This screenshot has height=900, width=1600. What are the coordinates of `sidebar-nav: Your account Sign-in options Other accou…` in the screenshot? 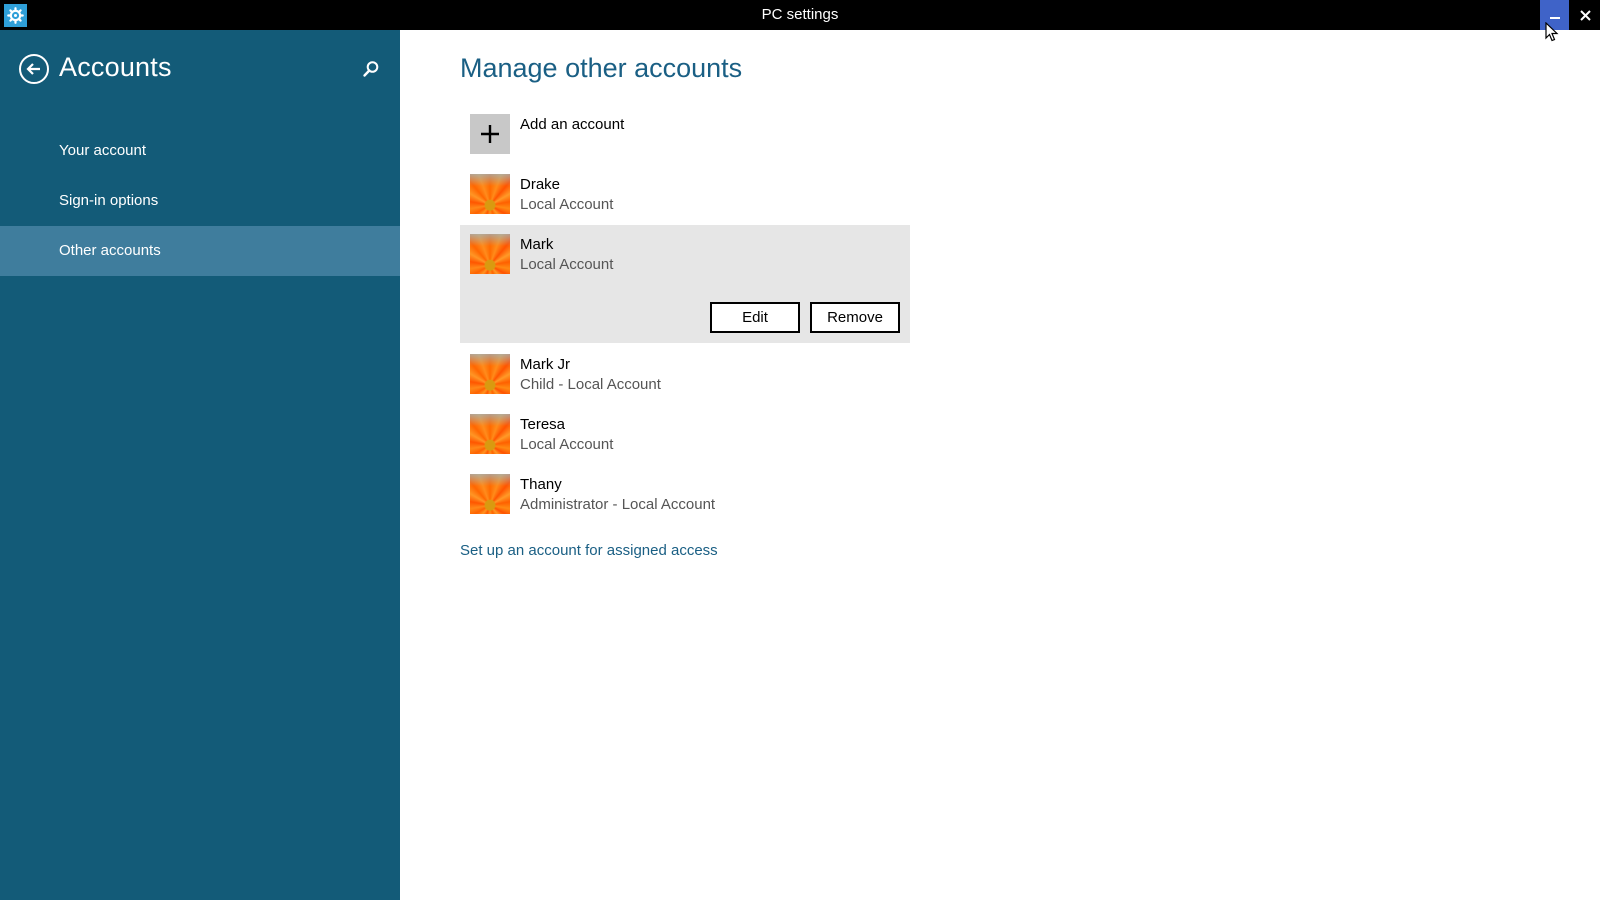 It's located at (200, 201).